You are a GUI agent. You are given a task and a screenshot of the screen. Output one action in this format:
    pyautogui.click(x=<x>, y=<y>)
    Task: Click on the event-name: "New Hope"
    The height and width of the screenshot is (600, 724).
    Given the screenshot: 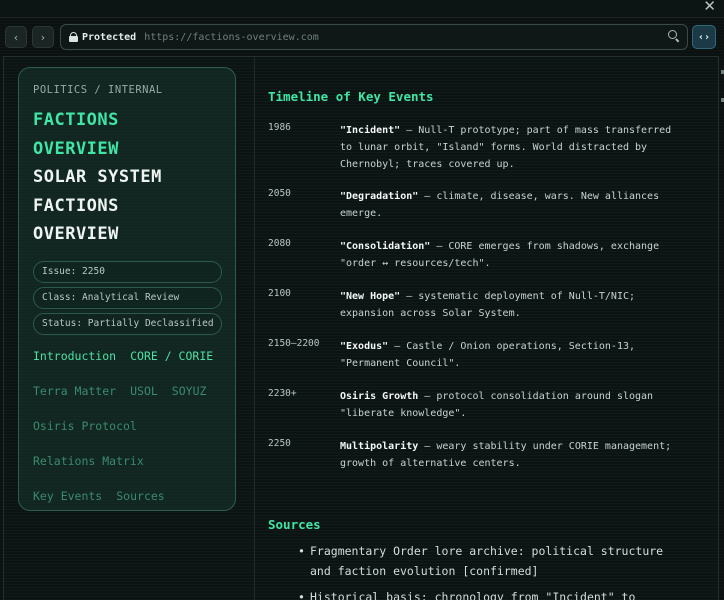 What is the action you would take?
    pyautogui.click(x=370, y=296)
    